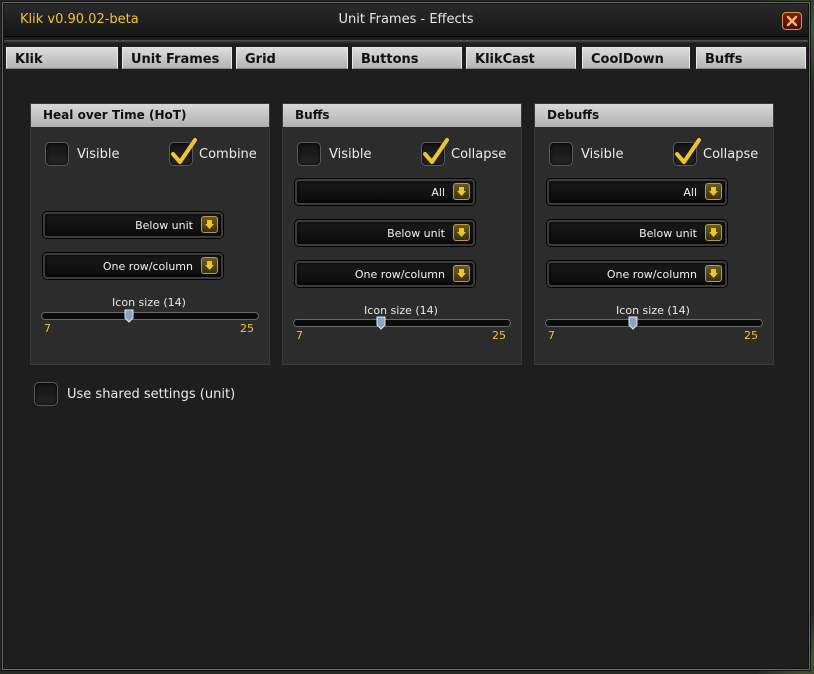 The image size is (814, 674). I want to click on window-title: Unit Frames - Effects, so click(406, 19).